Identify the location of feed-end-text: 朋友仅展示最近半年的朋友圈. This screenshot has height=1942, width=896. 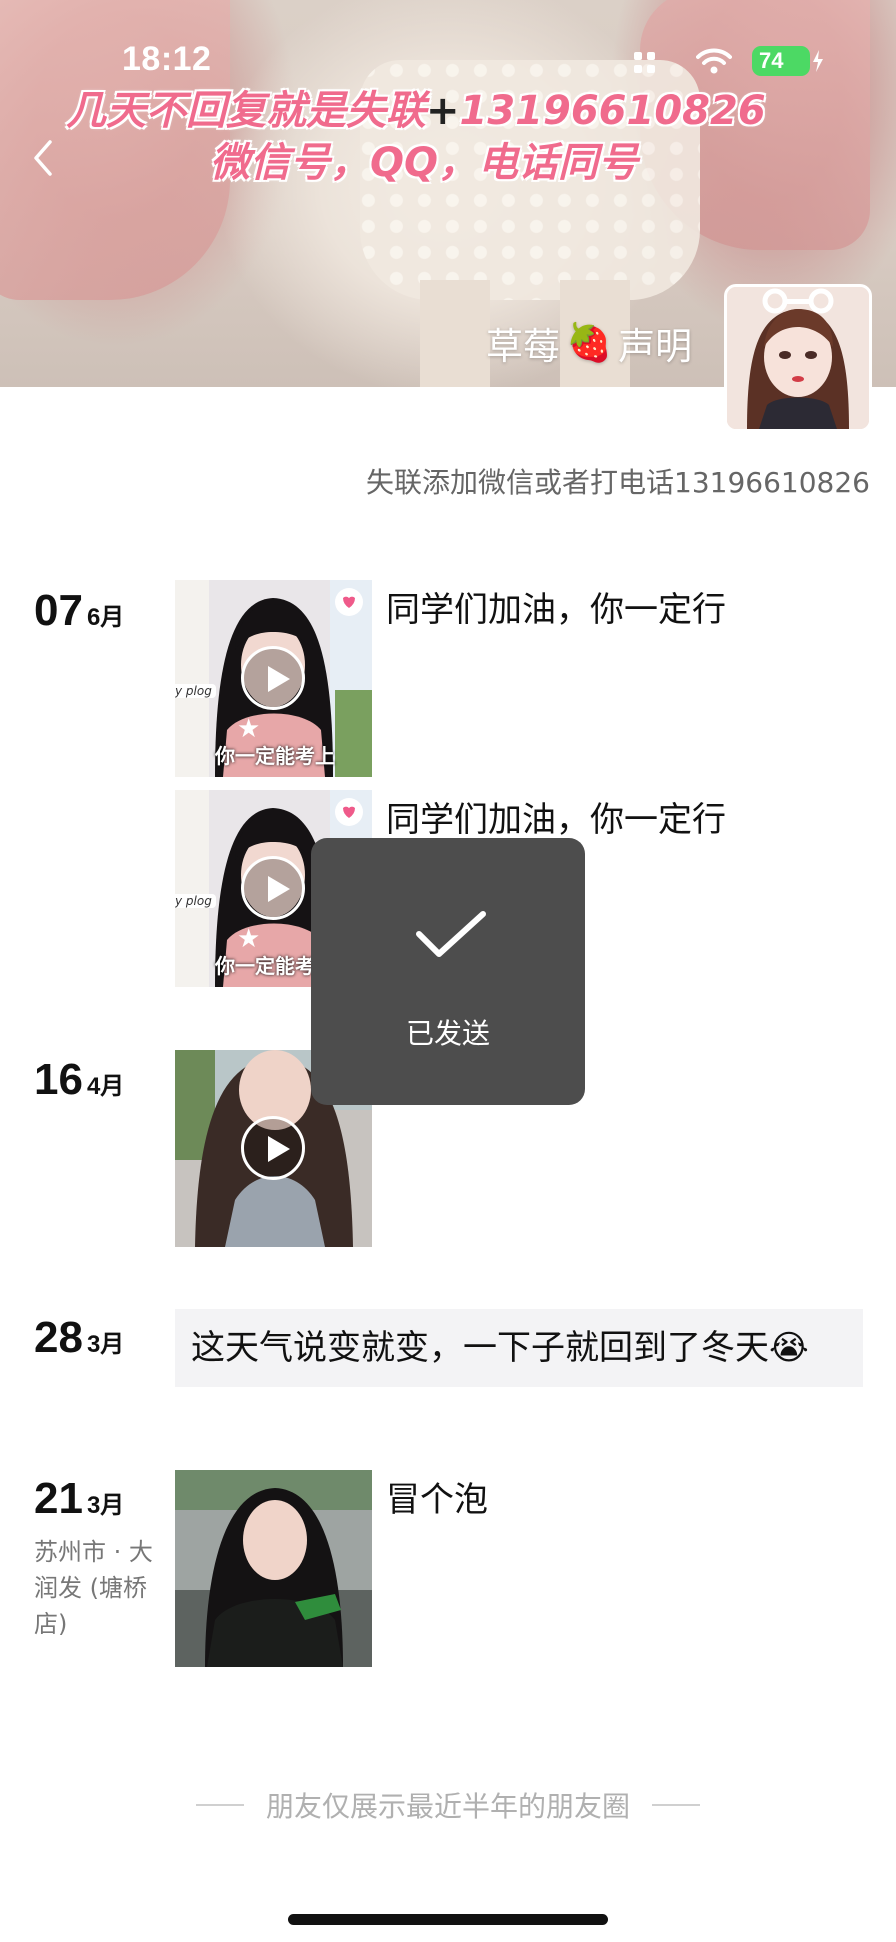
(447, 1806).